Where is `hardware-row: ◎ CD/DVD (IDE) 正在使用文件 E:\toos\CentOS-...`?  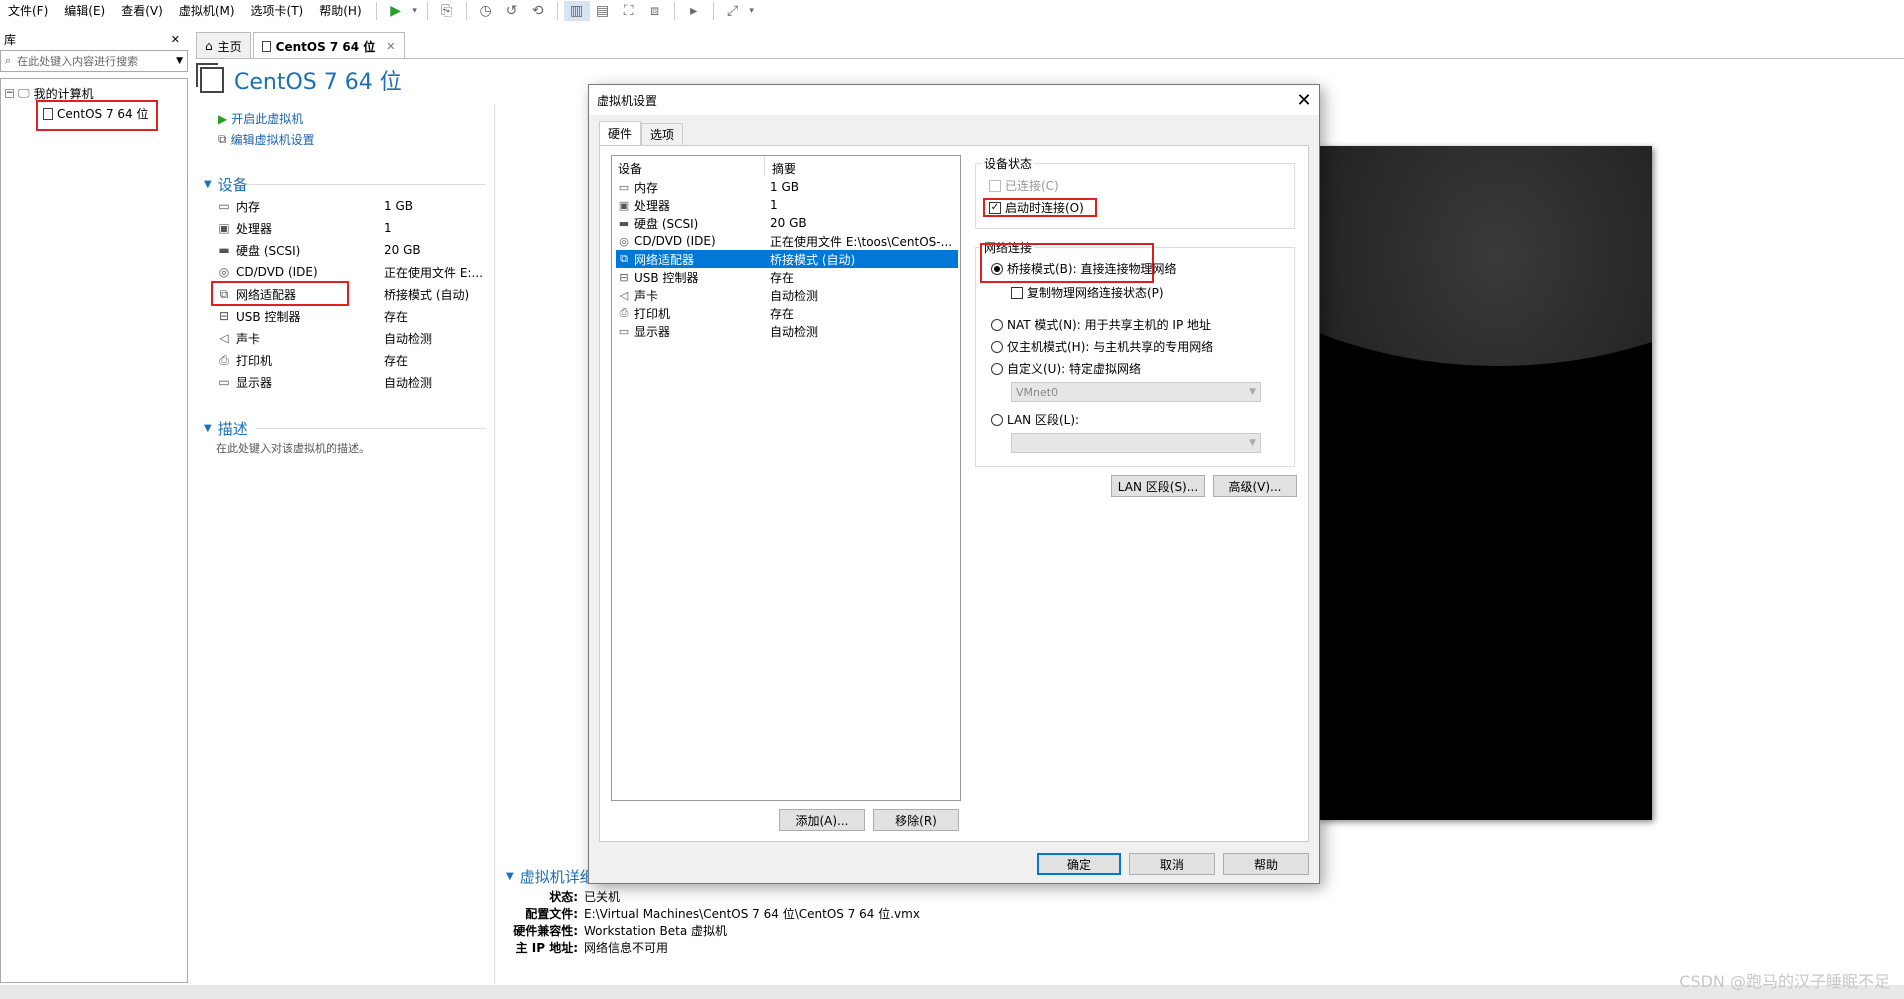
hardware-row: ◎ CD/DVD (IDE) 正在使用文件 E:\toos\CentOS-... is located at coordinates (787, 241).